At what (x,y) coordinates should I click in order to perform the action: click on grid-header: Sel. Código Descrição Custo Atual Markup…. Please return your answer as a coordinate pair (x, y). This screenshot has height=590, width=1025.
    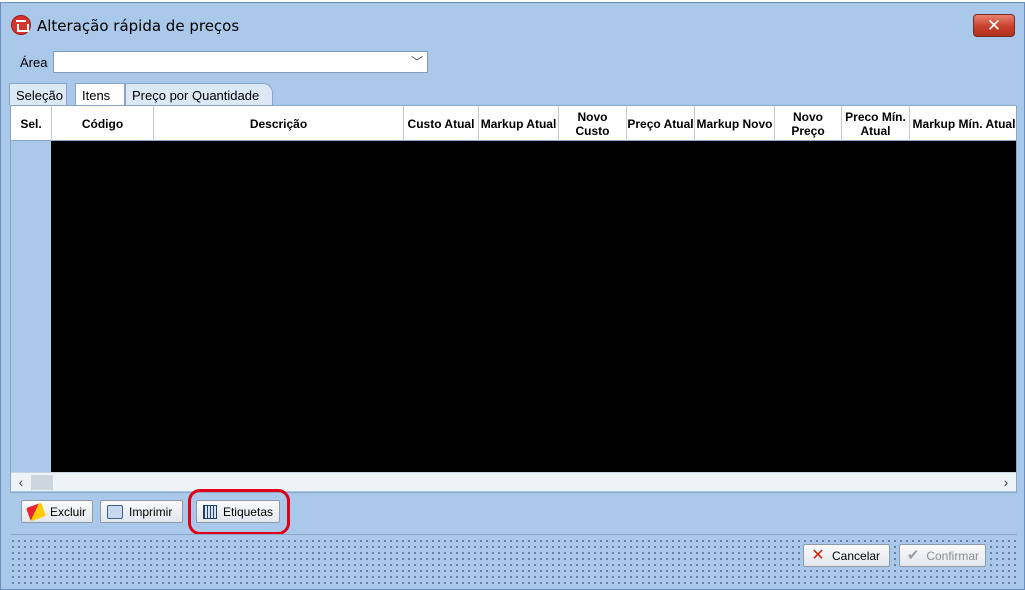
    Looking at the image, I should click on (513, 123).